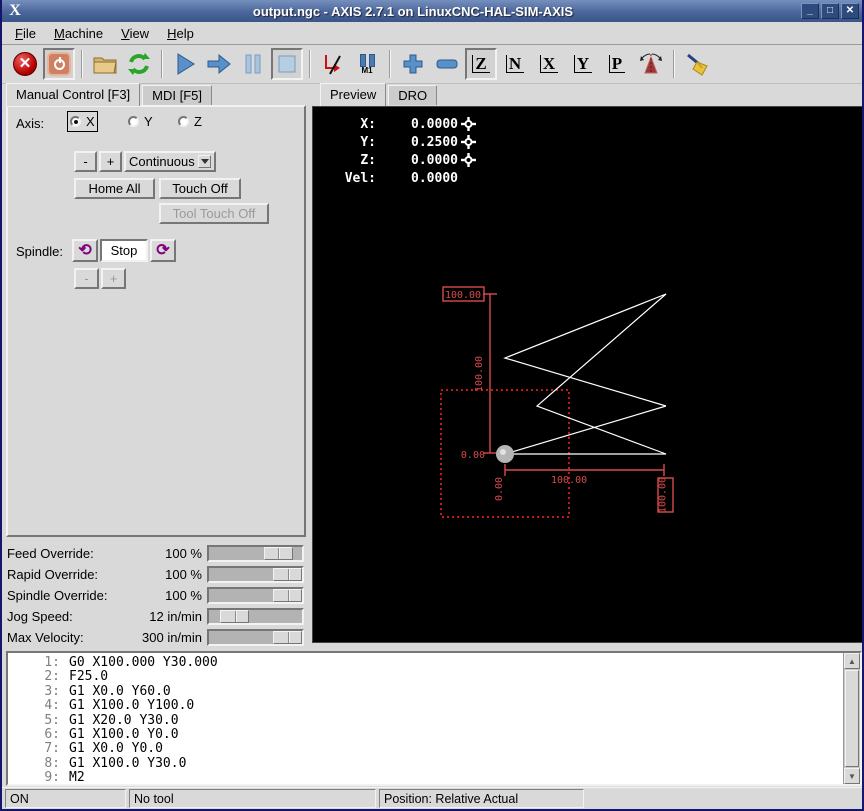  I want to click on tab-mdi: MDI [F5], so click(177, 95).